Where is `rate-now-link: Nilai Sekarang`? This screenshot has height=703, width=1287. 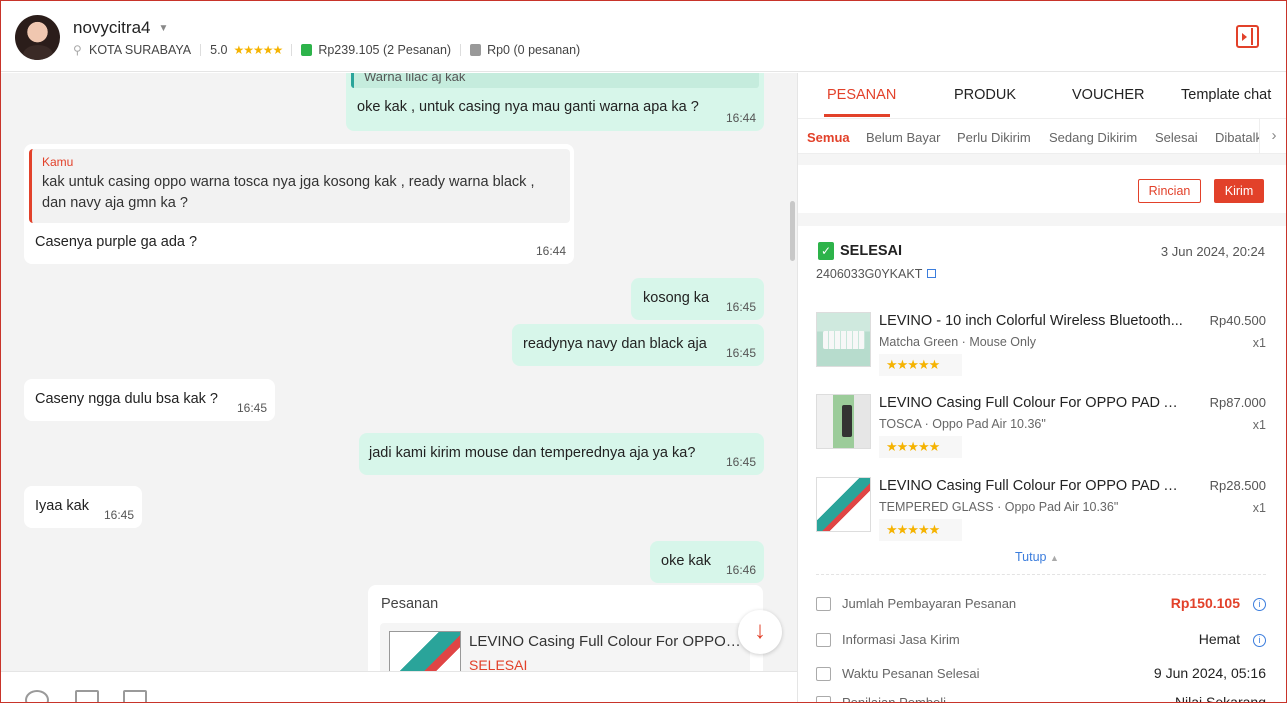 rate-now-link: Nilai Sekarang is located at coordinates (1220, 698).